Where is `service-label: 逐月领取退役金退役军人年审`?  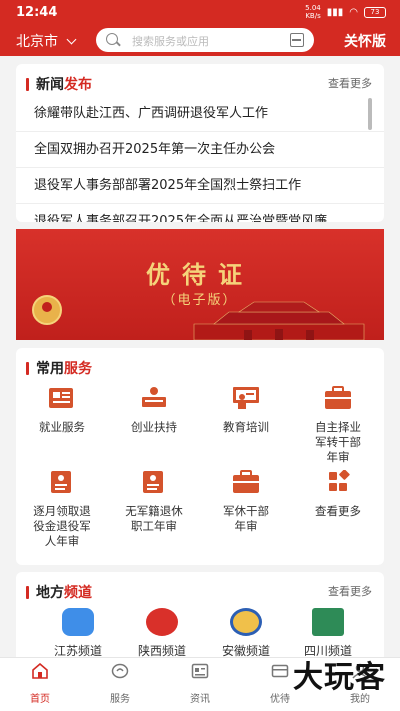
service-label: 逐月领取退役金退役军人年审 is located at coordinates (62, 526).